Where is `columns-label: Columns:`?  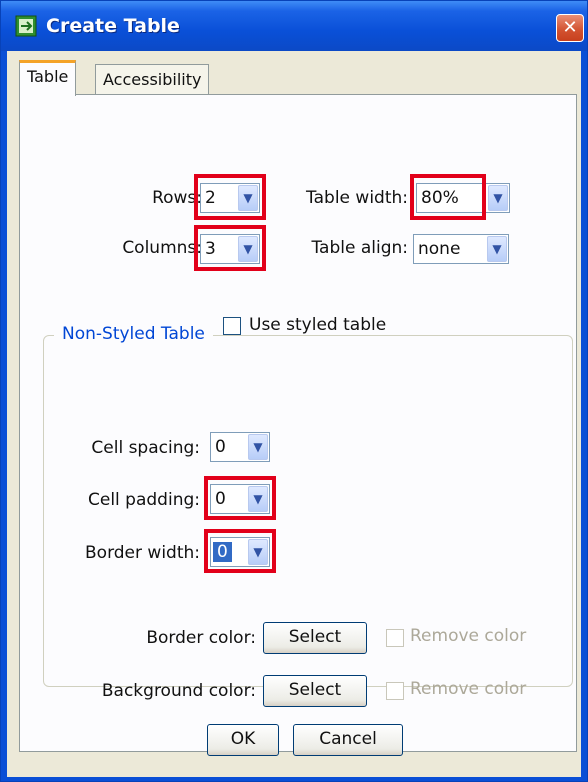
columns-label: Columns: is located at coordinates (162, 248).